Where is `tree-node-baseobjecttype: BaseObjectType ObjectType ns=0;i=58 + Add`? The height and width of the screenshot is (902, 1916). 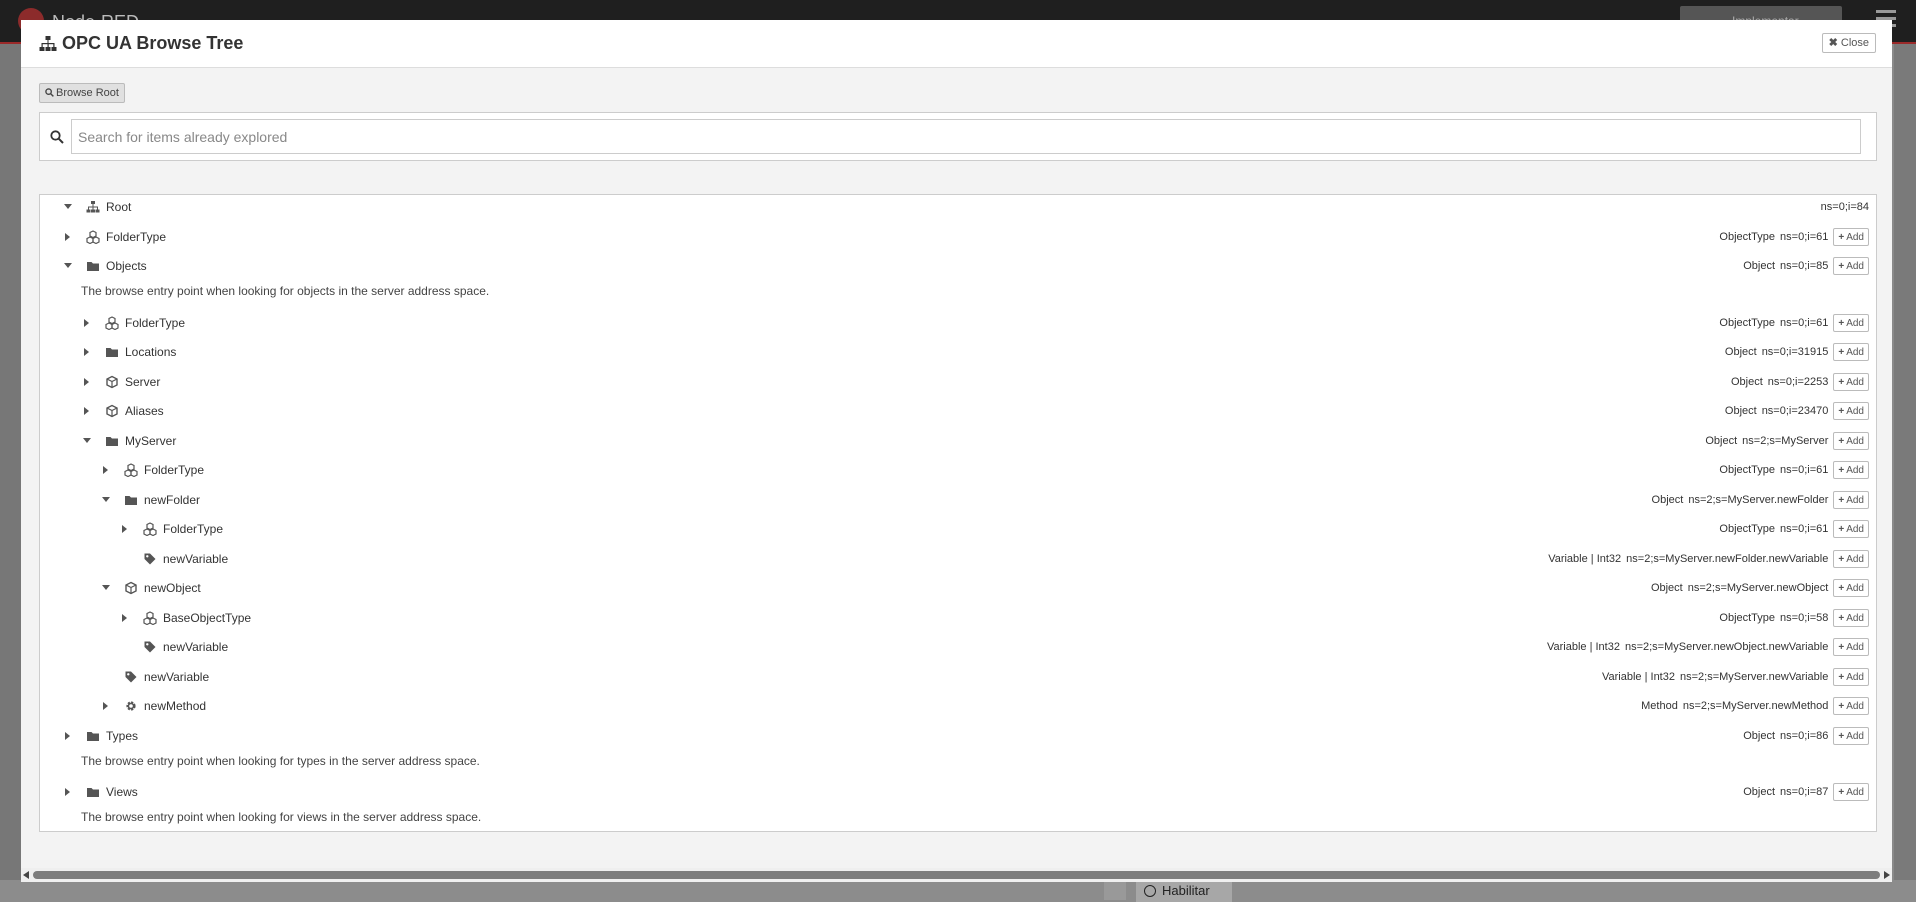 tree-node-baseobjecttype: BaseObjectType ObjectType ns=0;i=58 + Add is located at coordinates (958, 618).